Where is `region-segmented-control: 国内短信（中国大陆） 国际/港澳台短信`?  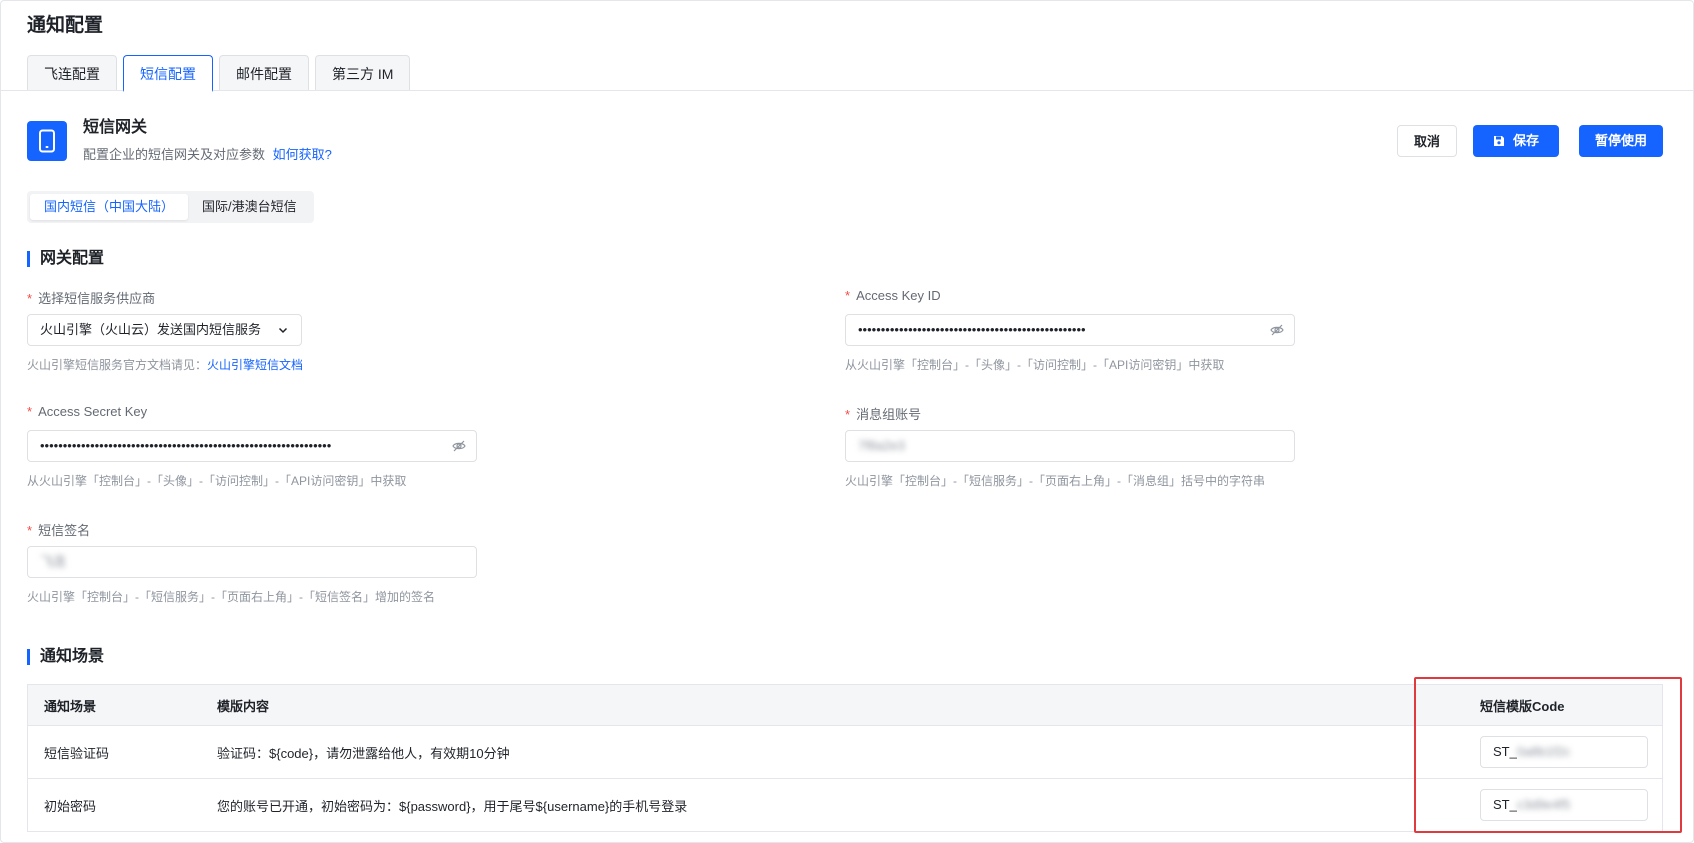
region-segmented-control: 国内短信（中国大陆） 国际/港澳台短信 is located at coordinates (170, 207).